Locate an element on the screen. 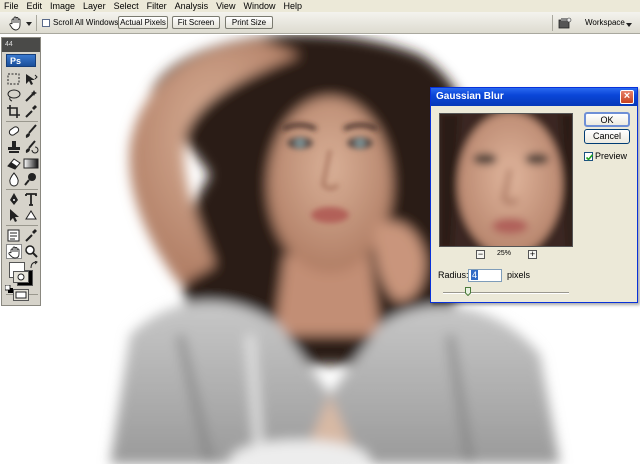 Image resolution: width=640 pixels, height=464 pixels. actual-pixels-button: Actual Pixels is located at coordinates (143, 22).